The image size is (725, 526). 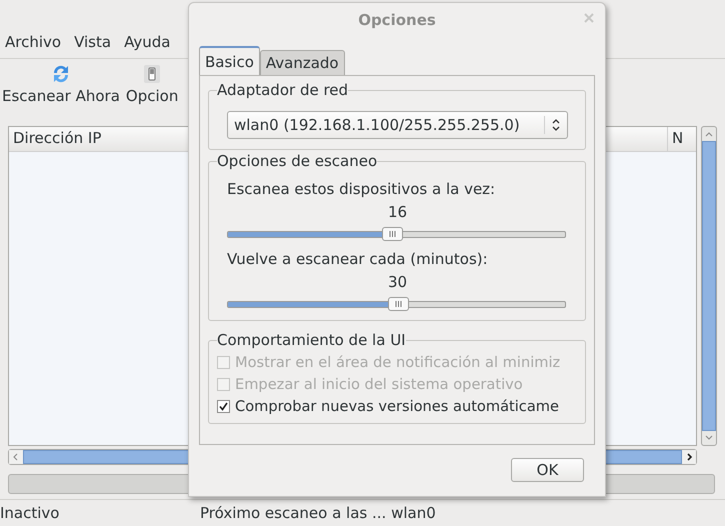 What do you see at coordinates (318, 513) in the screenshot?
I see `status-text: Próximo escaneo a las ... wlan0` at bounding box center [318, 513].